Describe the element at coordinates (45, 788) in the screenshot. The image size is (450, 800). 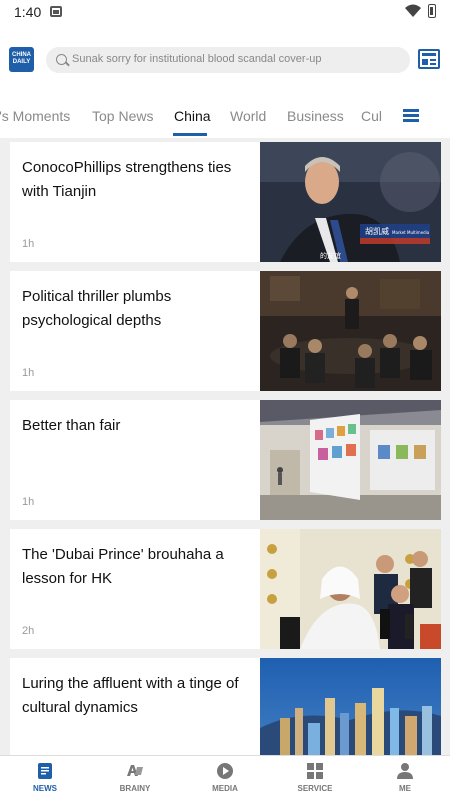
I see `nav-label: NEWS` at that location.